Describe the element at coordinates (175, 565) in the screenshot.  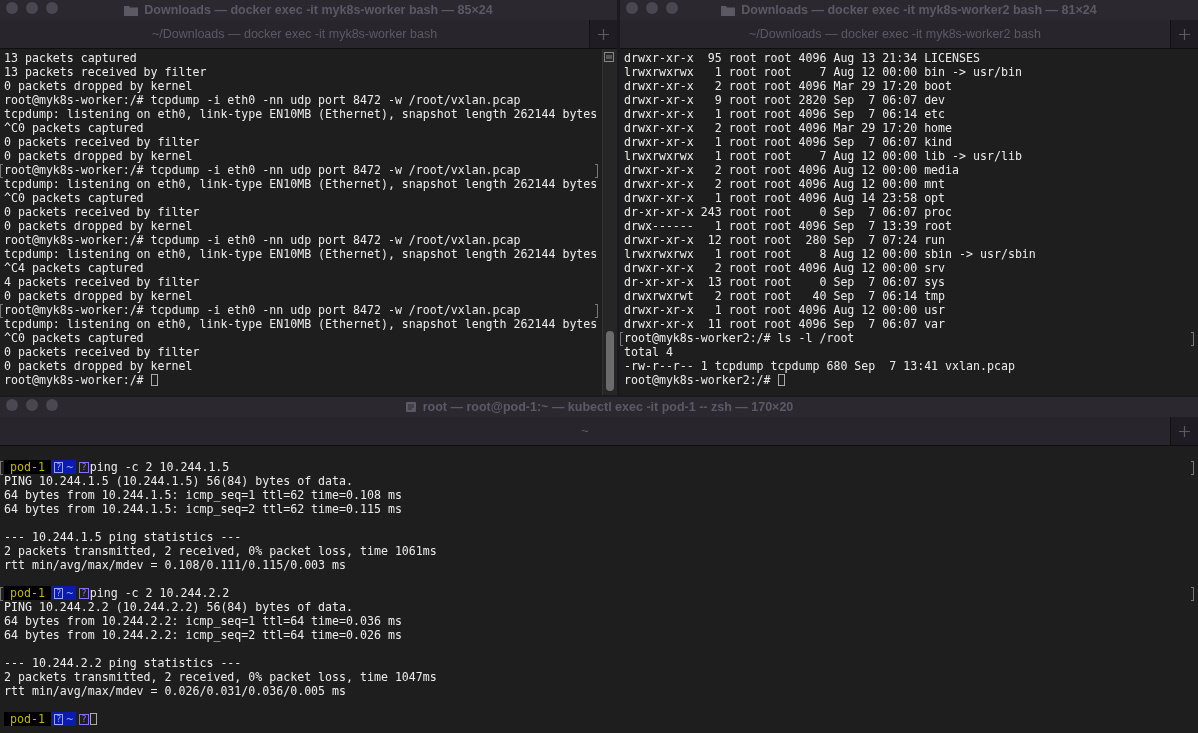
I see `terminal-line: rtt min/avg/max/mdev = 0.108/0.111/0.115/0.003 ms` at that location.